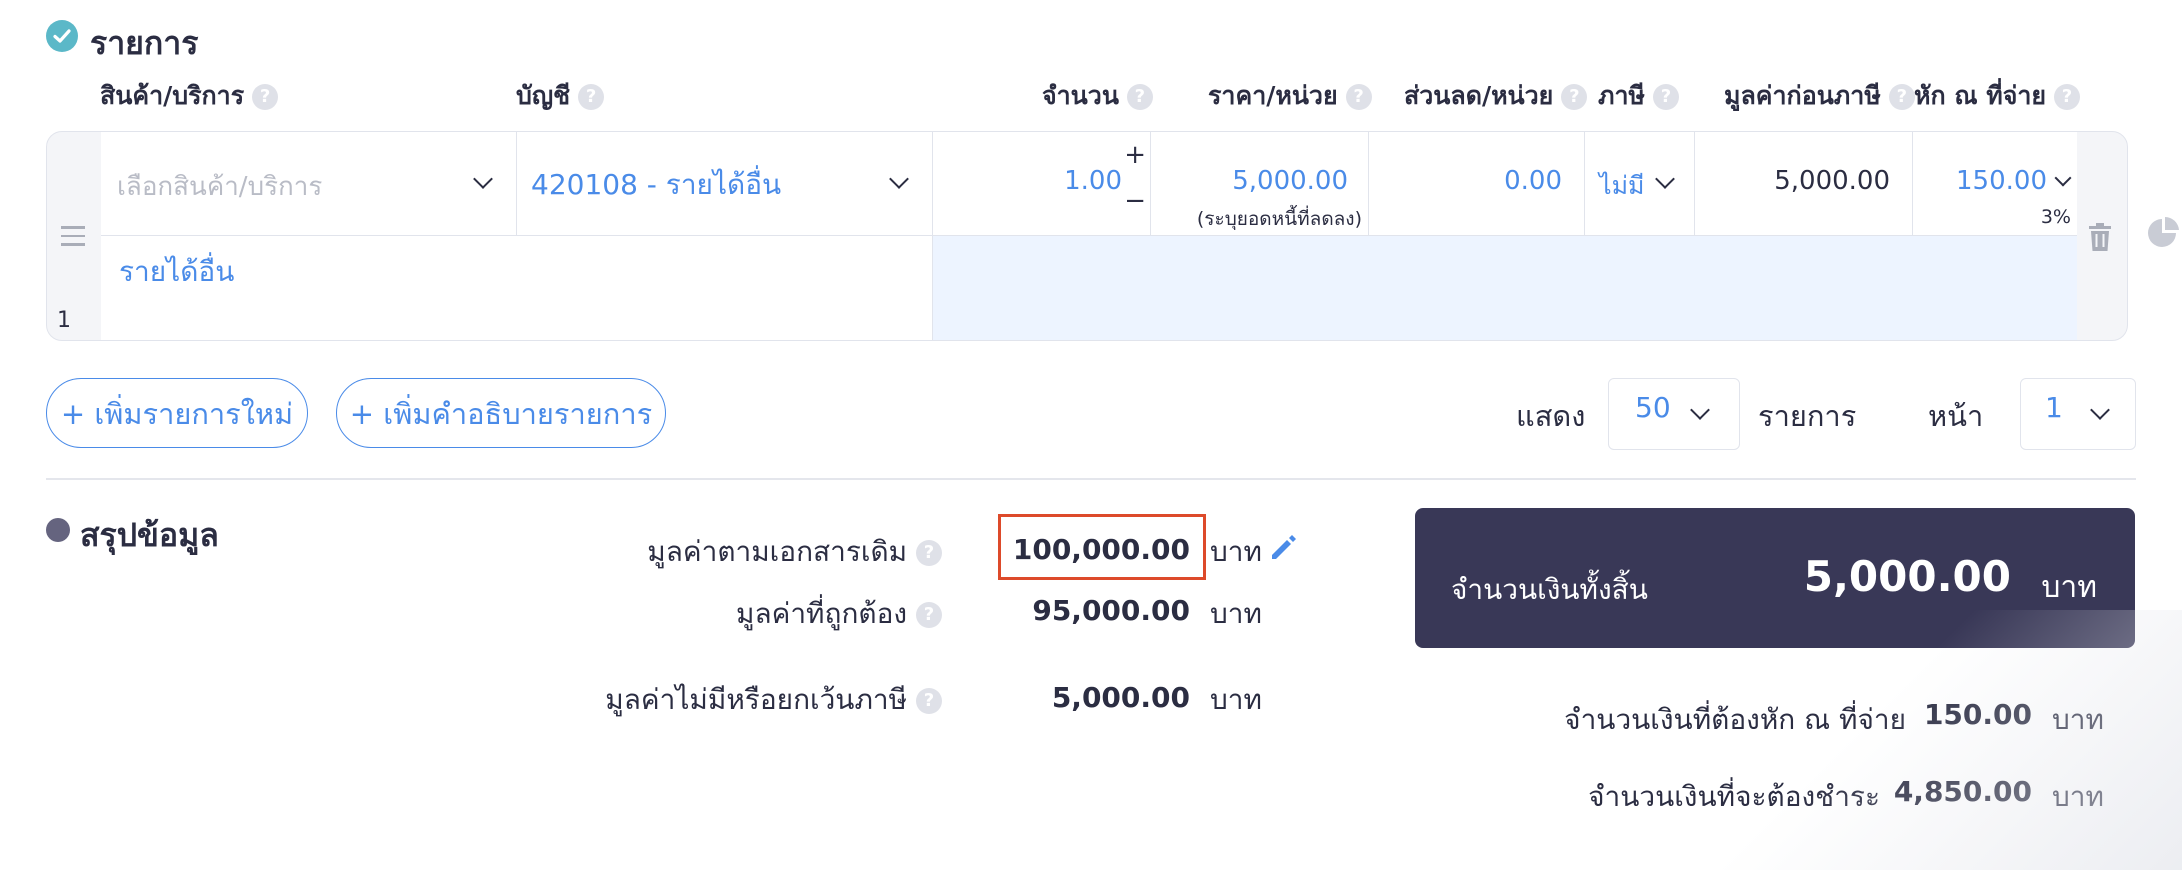 The width and height of the screenshot is (2182, 870). I want to click on grand-total-label: จำนวนเงินทั้งสิ้น, so click(1549, 589).